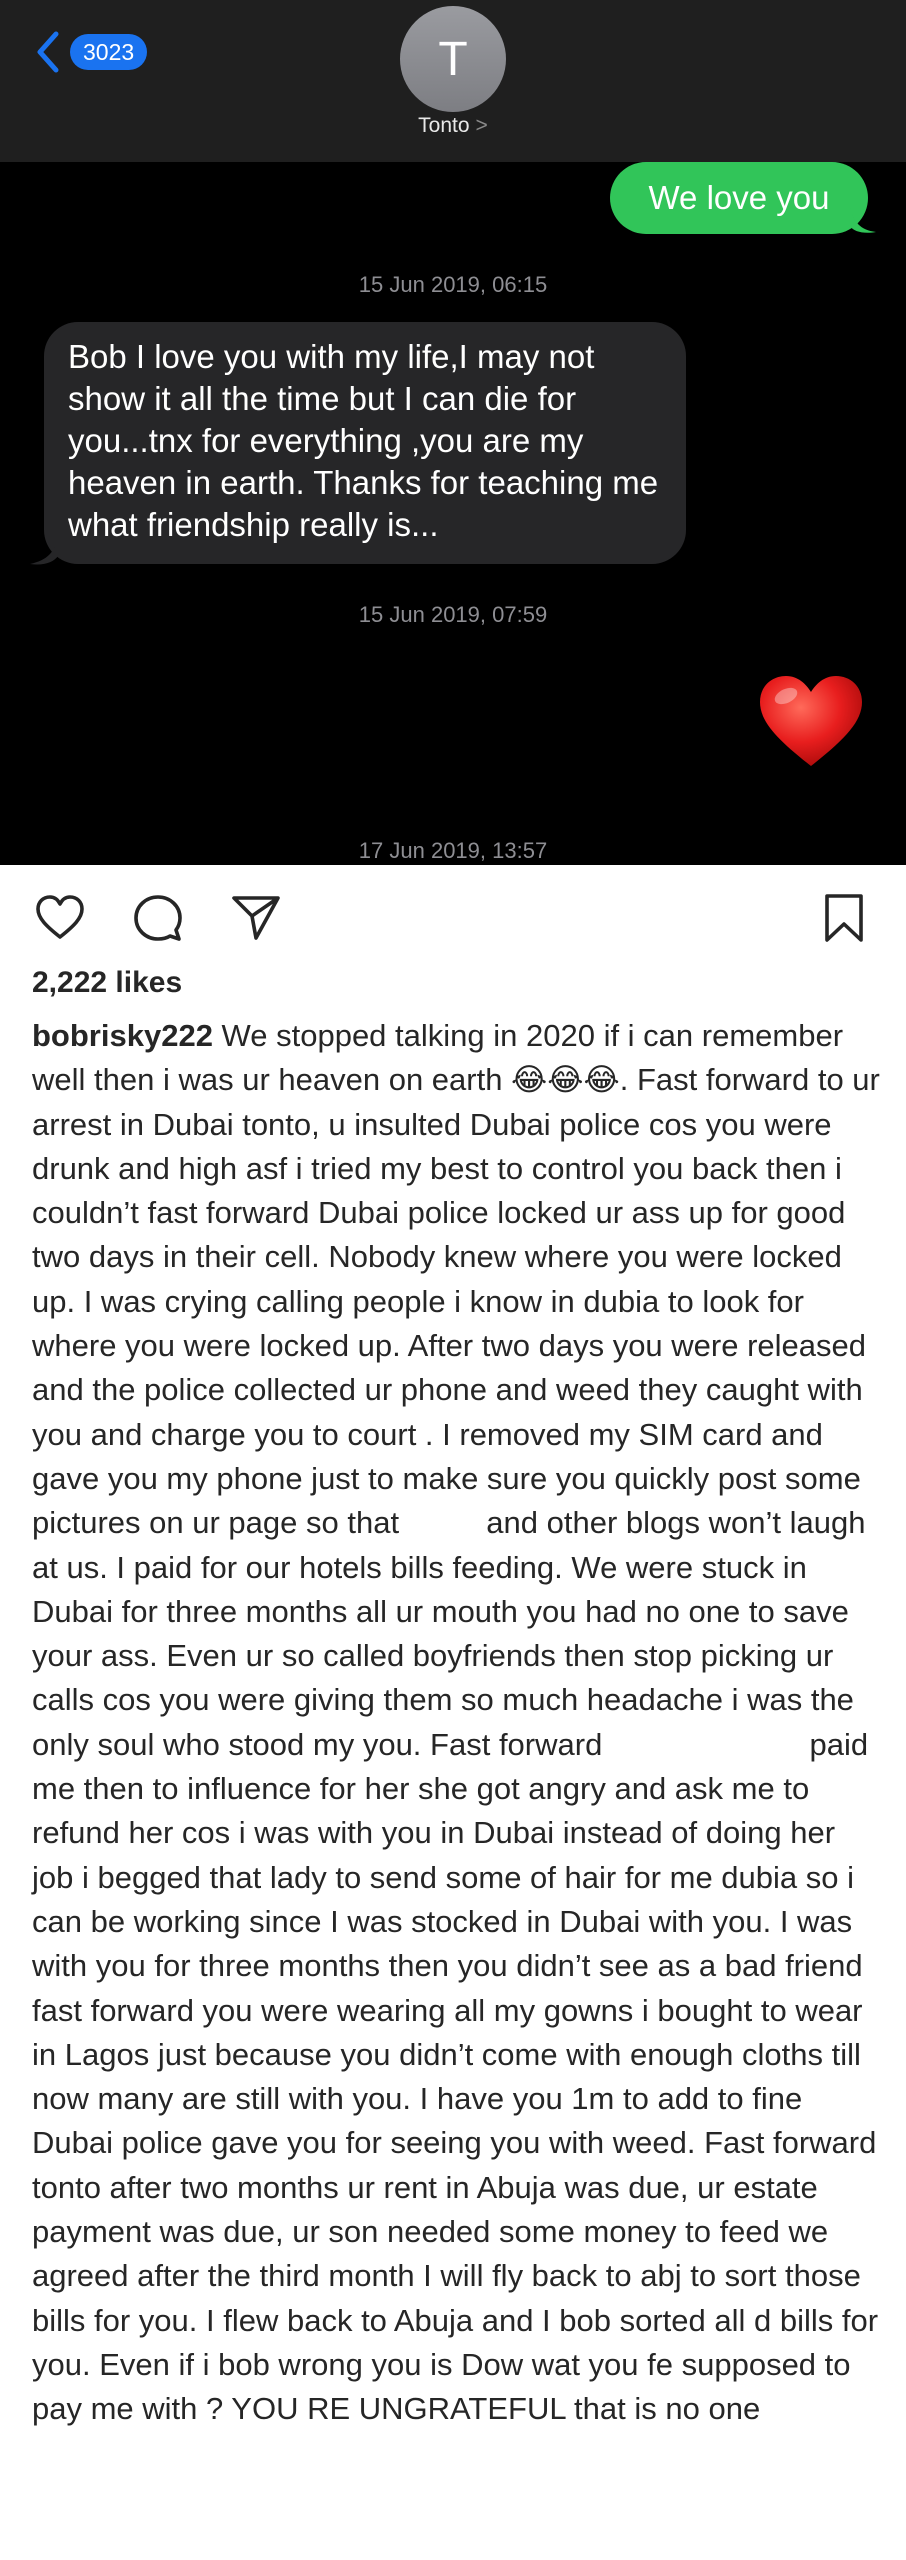 The image size is (906, 2560). I want to click on red-heart-icon, so click(811, 722).